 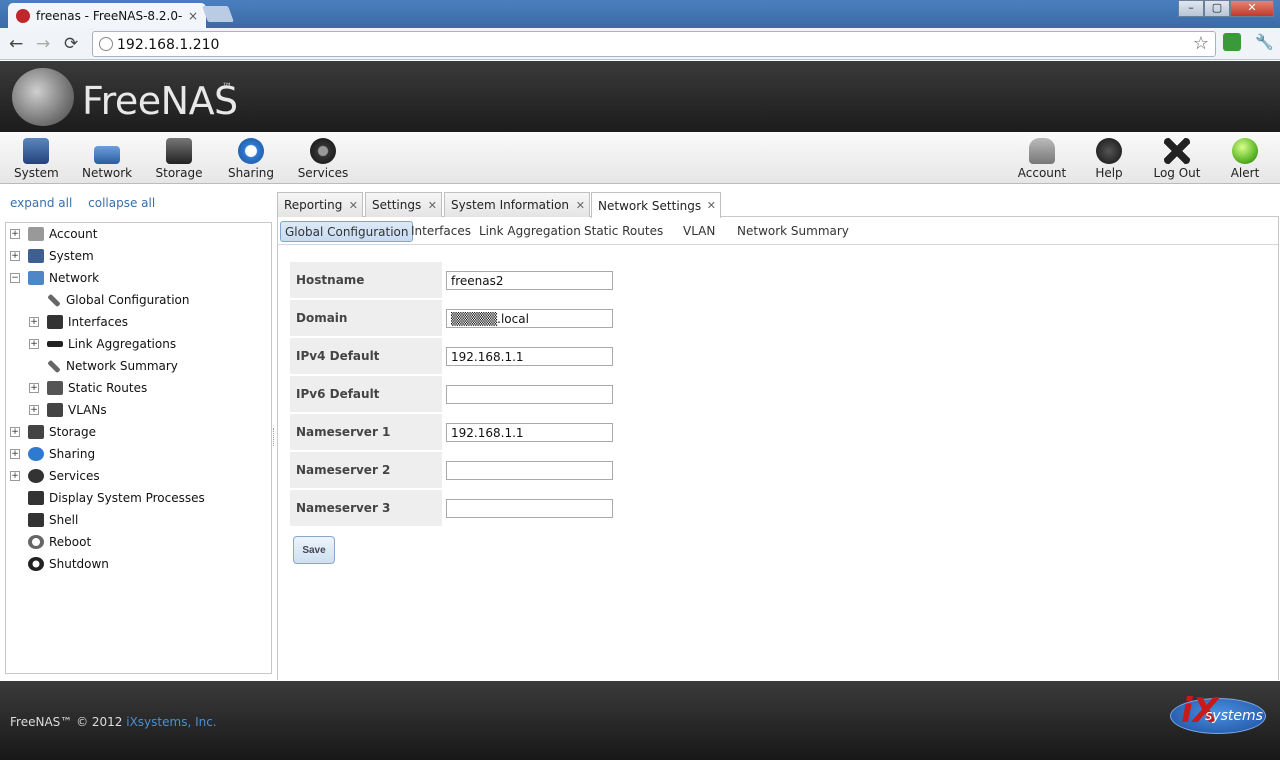 I want to click on tree-item-label: Shell, so click(x=64, y=520).